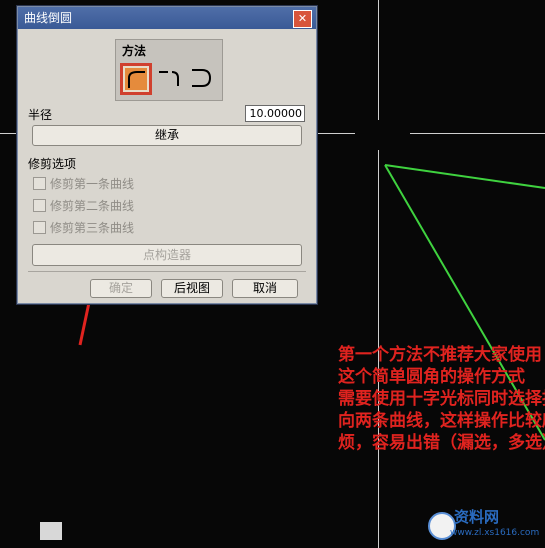 The image size is (545, 548). I want to click on watermark: 资料网 www.zl.xs1616.com, so click(480, 525).